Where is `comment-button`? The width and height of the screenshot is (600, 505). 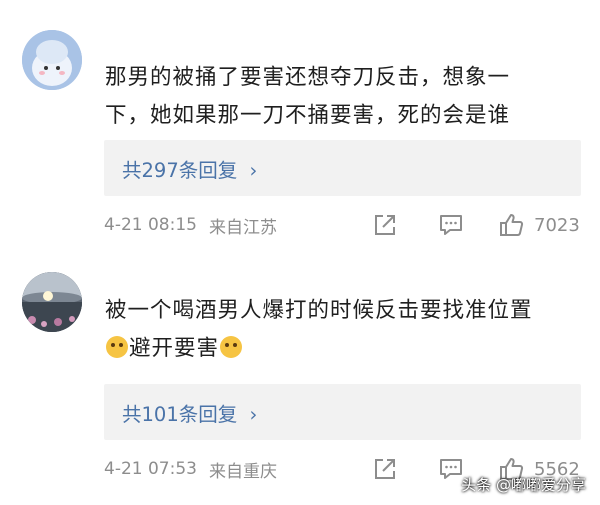 comment-button is located at coordinates (451, 225).